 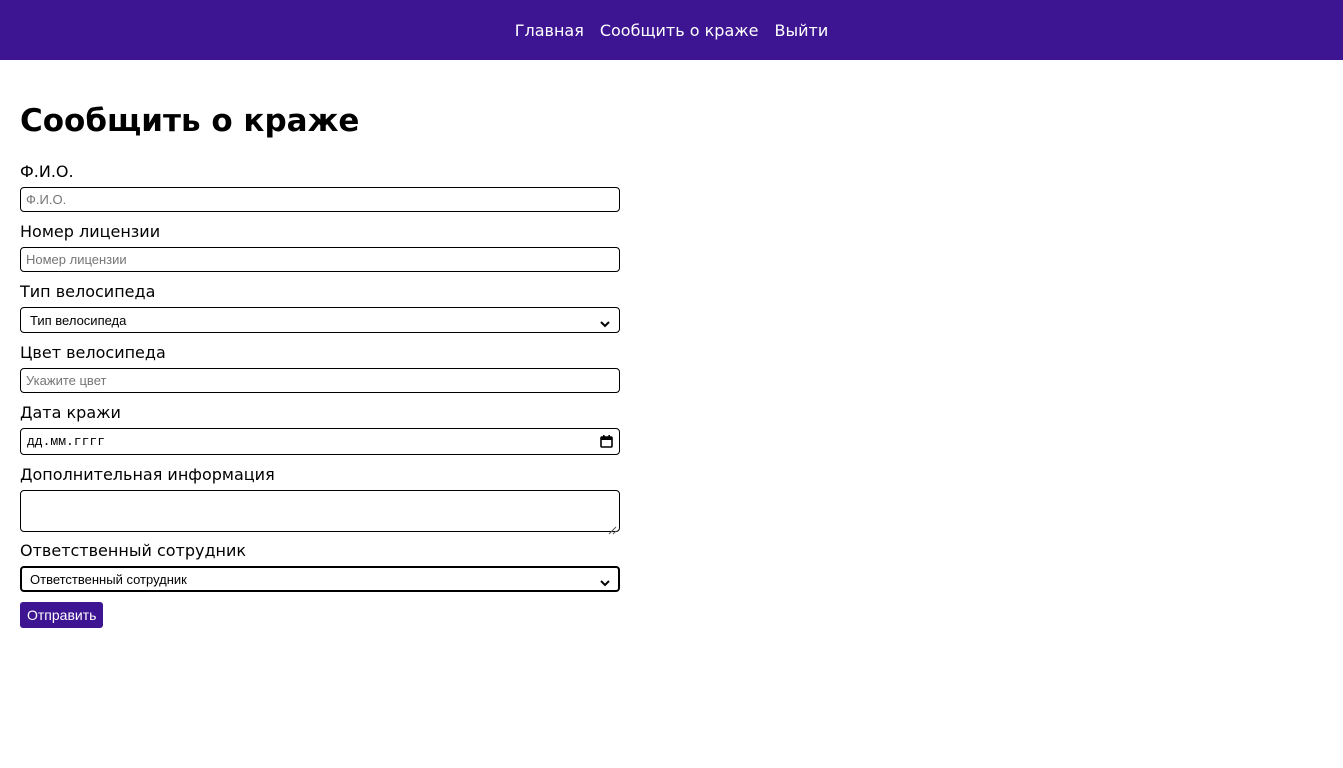 What do you see at coordinates (320, 320) in the screenshot?
I see `bike-type-select: Тип велосипеда` at bounding box center [320, 320].